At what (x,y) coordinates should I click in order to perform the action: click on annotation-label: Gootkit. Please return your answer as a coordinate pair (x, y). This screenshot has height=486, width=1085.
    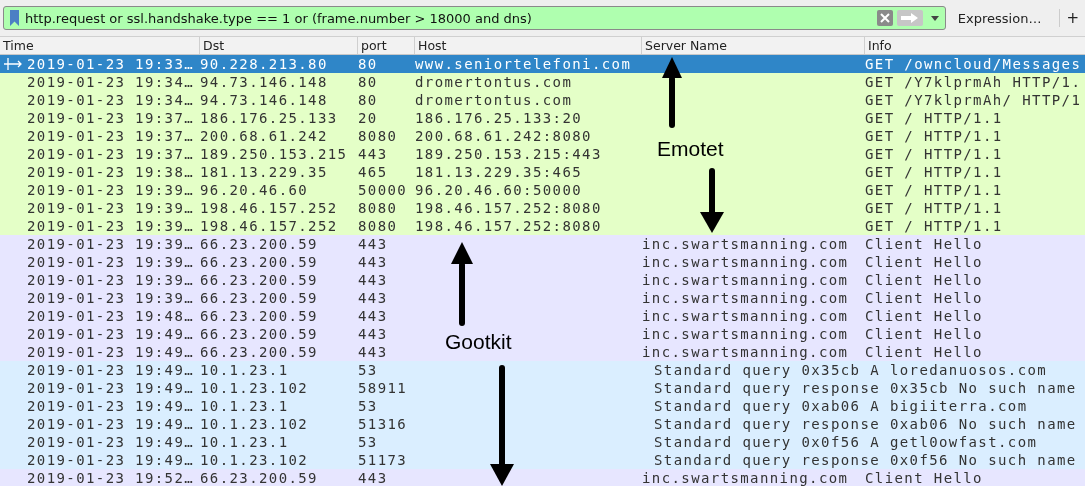
    Looking at the image, I should click on (478, 342).